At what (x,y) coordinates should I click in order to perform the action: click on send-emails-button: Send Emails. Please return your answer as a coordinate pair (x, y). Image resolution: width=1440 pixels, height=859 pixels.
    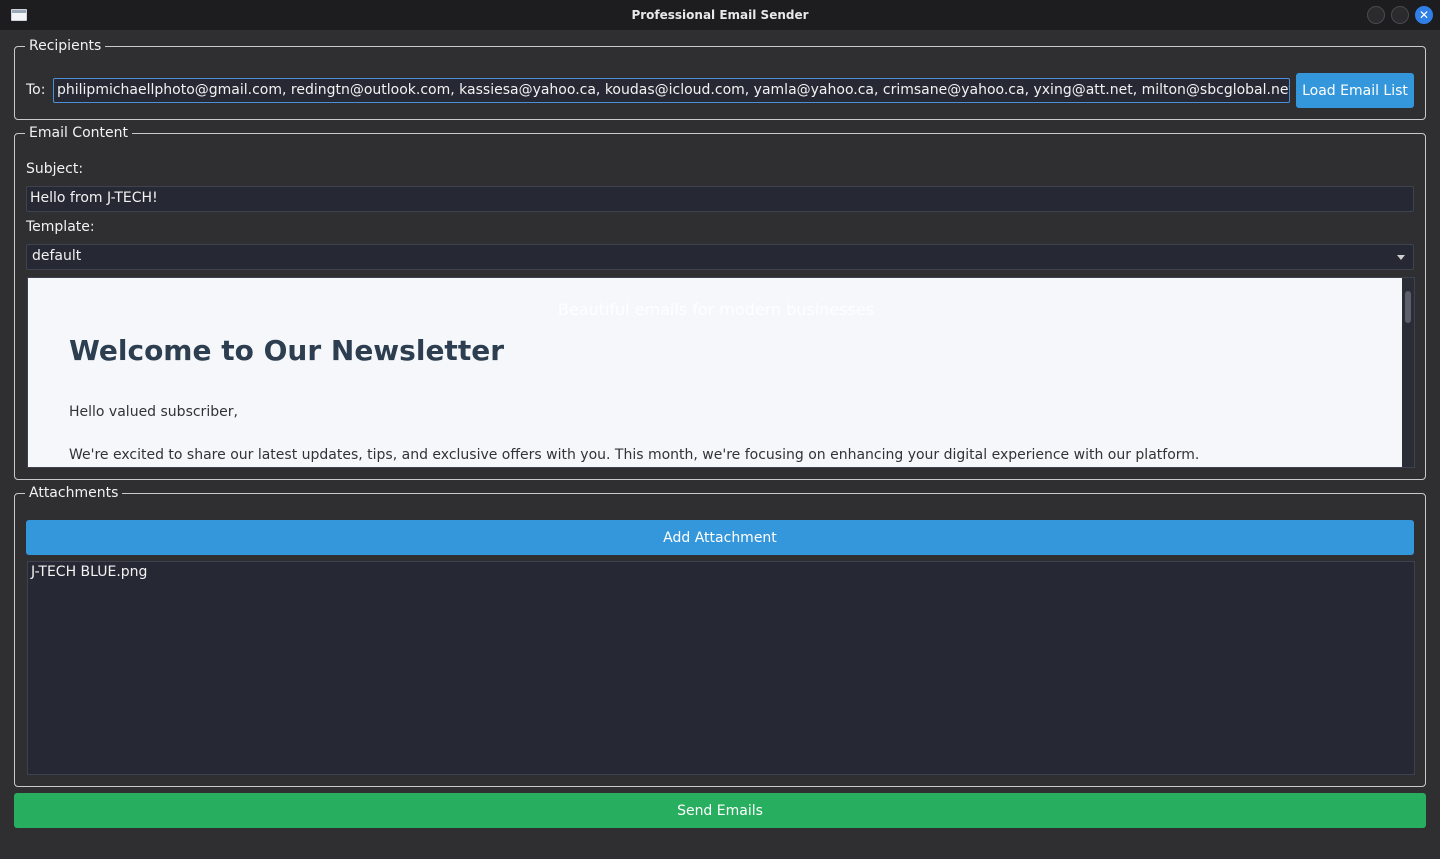
    Looking at the image, I should click on (720, 810).